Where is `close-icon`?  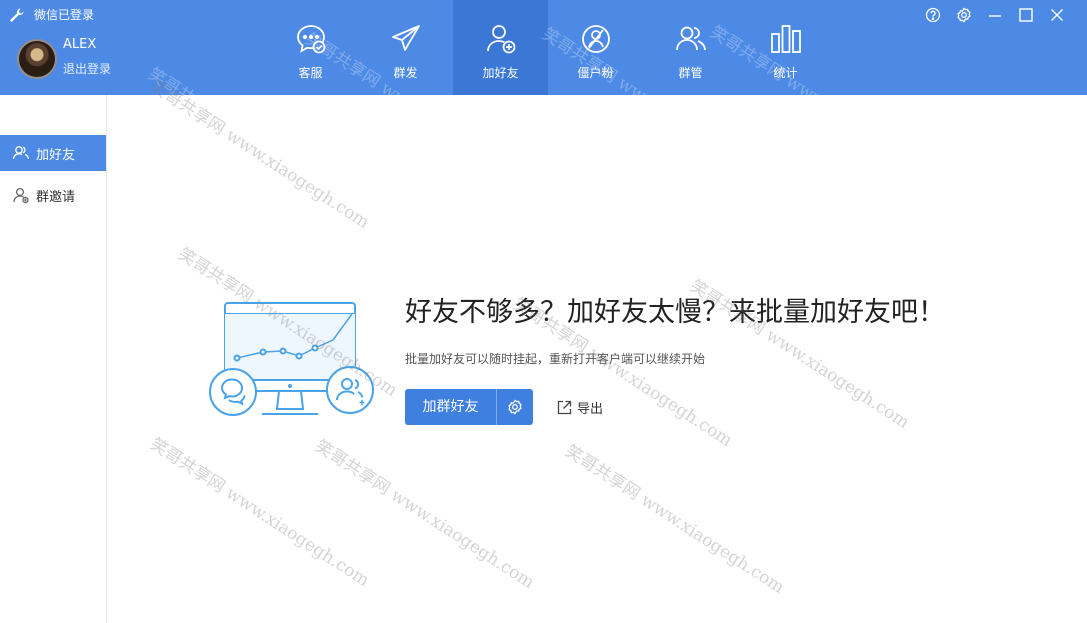
close-icon is located at coordinates (1057, 15).